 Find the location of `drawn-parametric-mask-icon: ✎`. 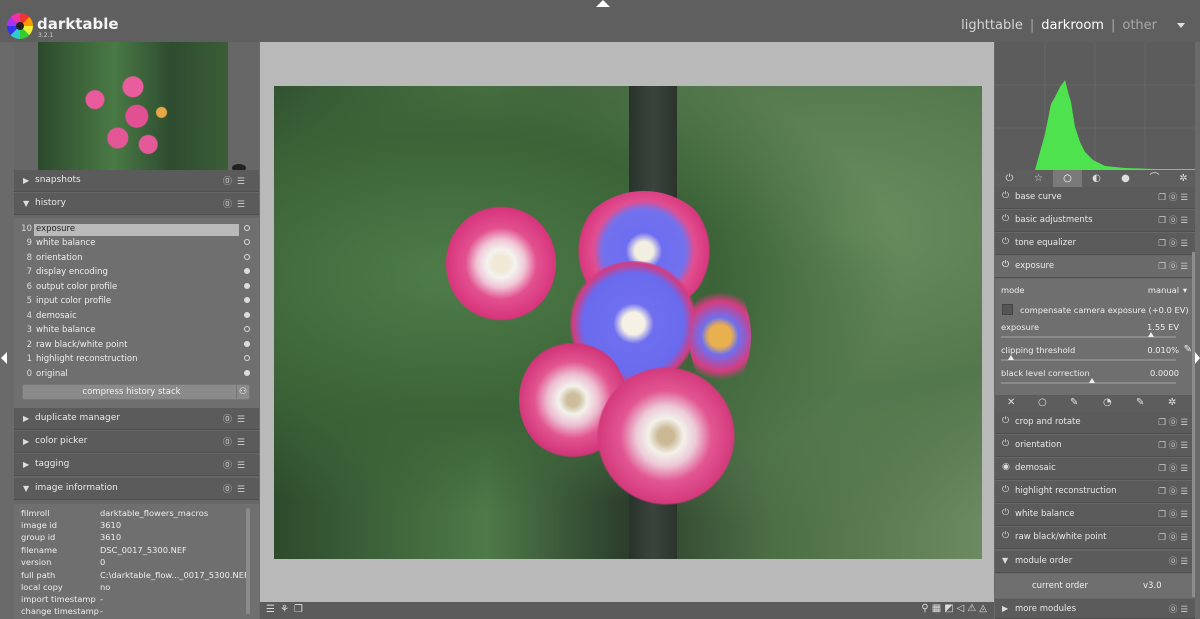

drawn-parametric-mask-icon: ✎ is located at coordinates (1140, 402).